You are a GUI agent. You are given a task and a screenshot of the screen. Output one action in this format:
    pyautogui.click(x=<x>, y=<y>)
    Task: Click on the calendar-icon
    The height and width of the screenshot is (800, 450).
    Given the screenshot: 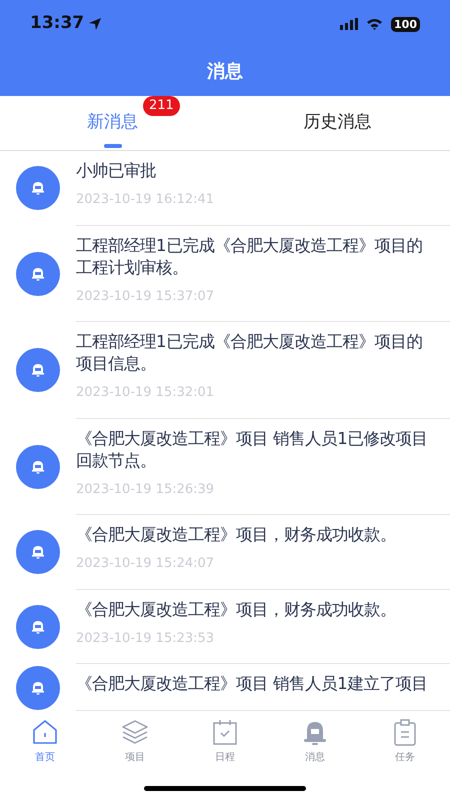 What is the action you would take?
    pyautogui.click(x=225, y=732)
    